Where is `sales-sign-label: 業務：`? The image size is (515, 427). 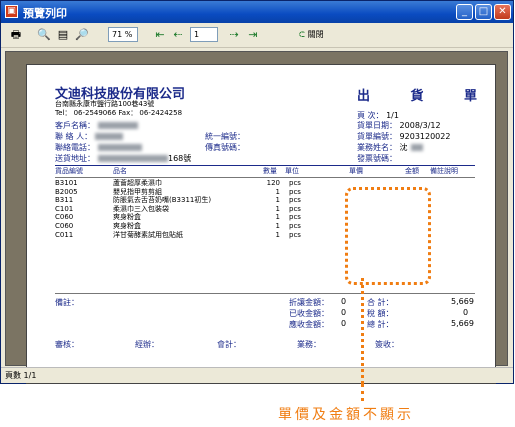 sales-sign-label: 業務： is located at coordinates (309, 344).